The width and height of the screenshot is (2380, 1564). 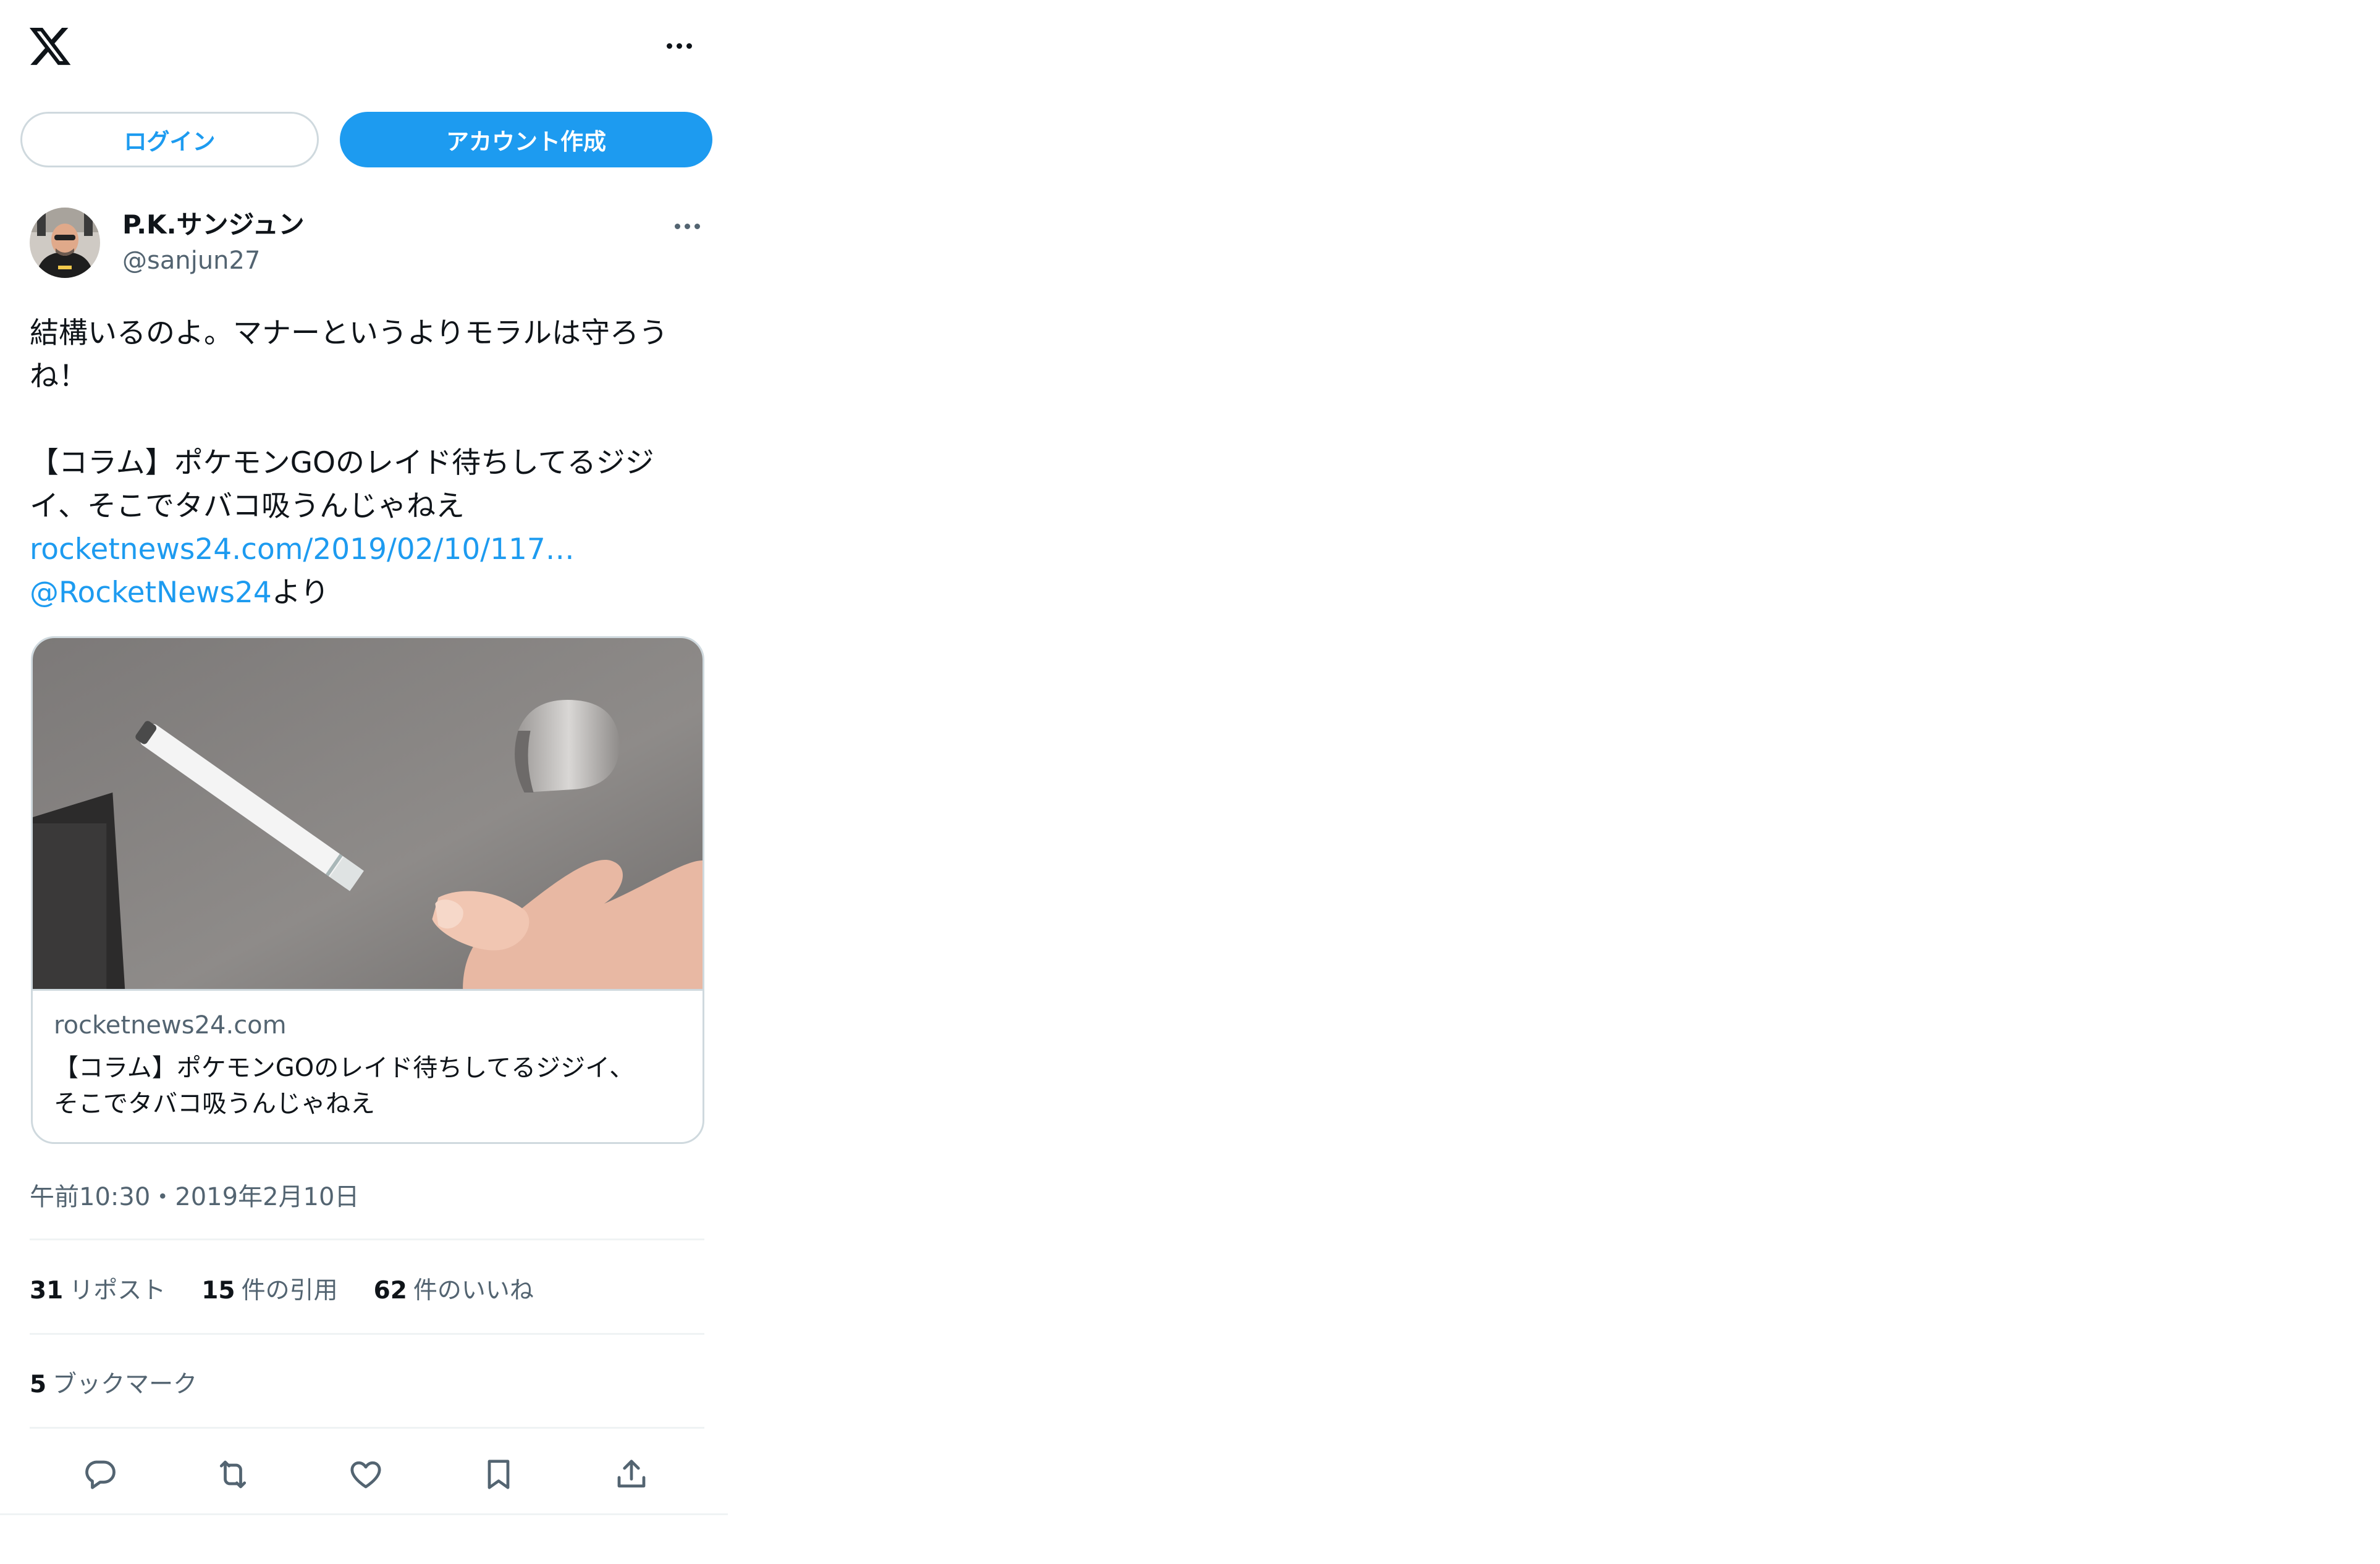 I want to click on reply-icon, so click(x=100, y=1474).